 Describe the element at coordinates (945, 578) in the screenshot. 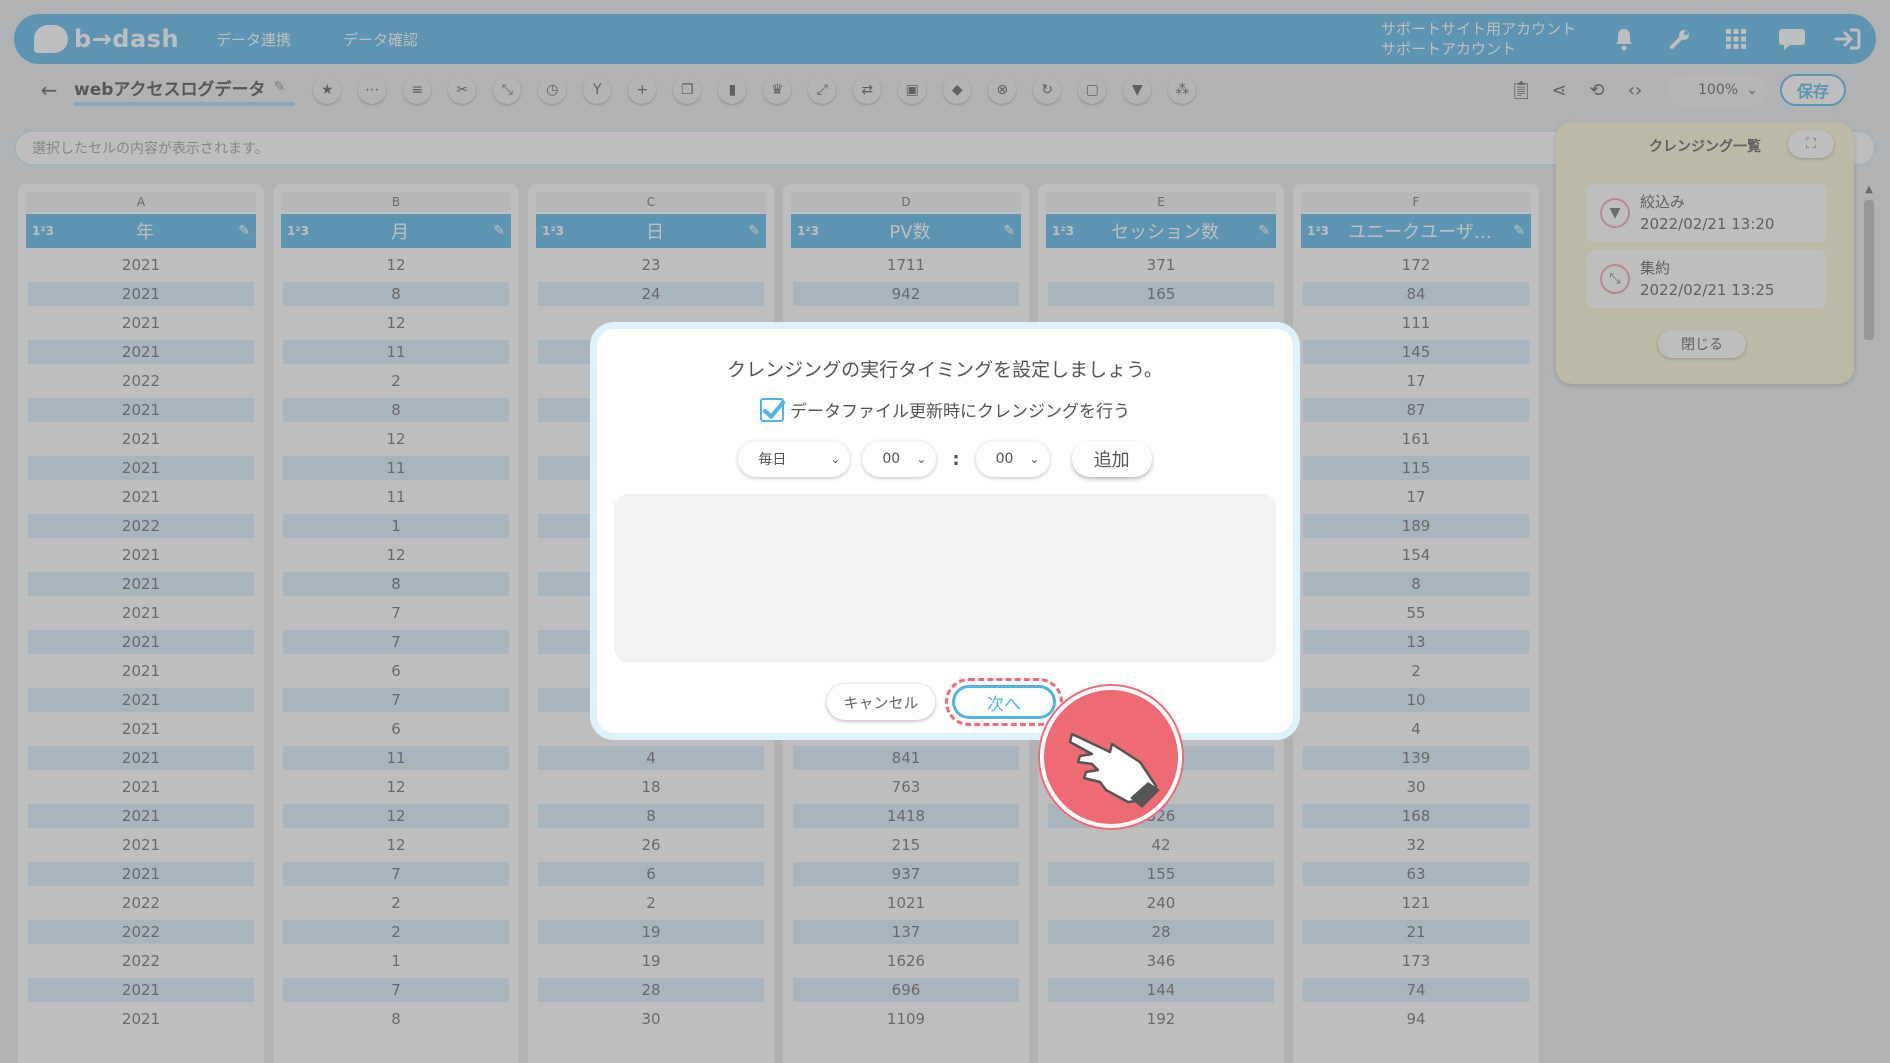

I see `schedule-list` at that location.